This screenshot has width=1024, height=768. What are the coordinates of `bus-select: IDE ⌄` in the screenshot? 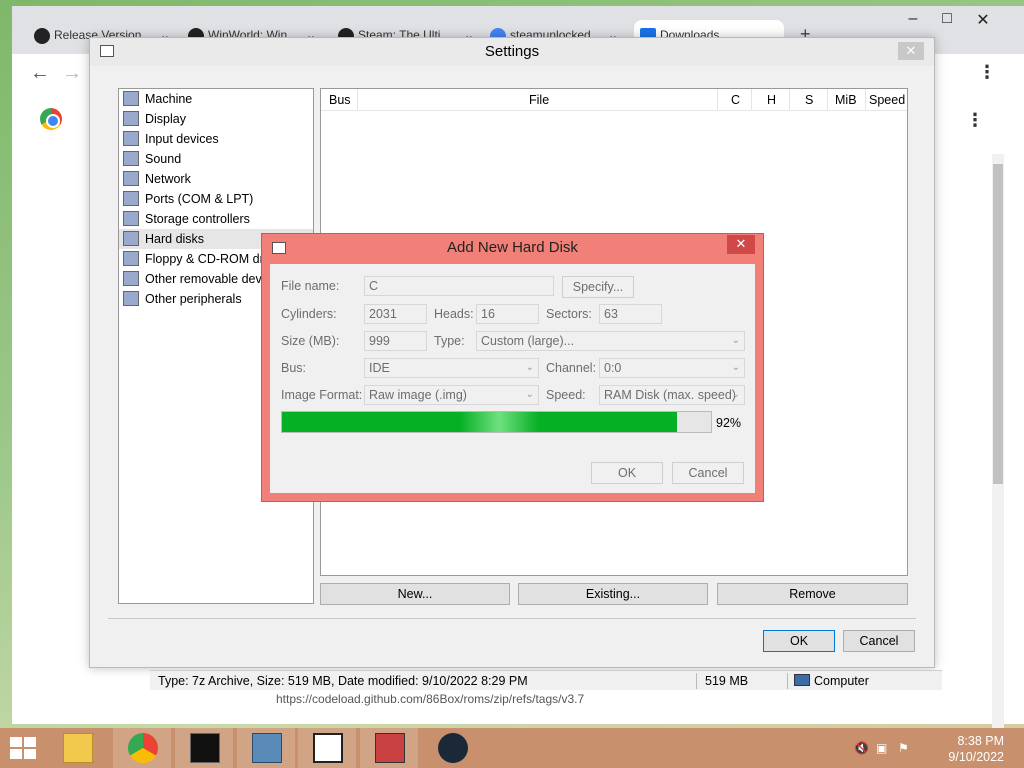 It's located at (451, 368).